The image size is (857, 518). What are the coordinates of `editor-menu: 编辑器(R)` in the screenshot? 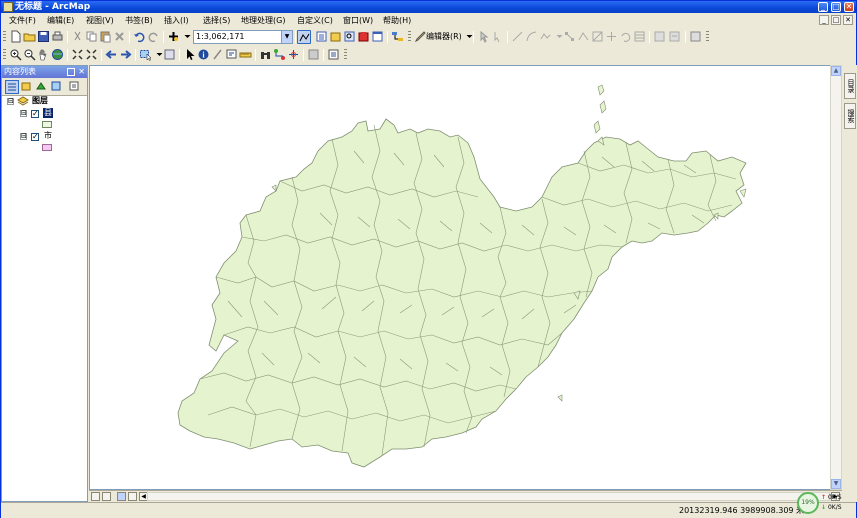 It's located at (444, 37).